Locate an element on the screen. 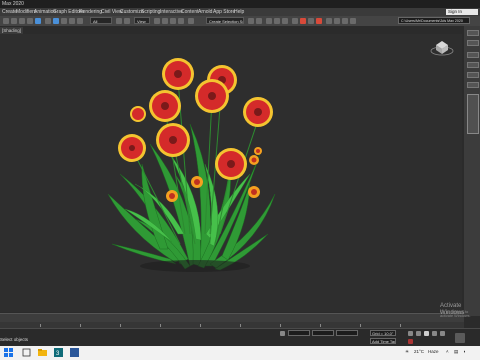 Image resolution: width=480 pixels, height=360 pixels. menu-rendering: Rendering is located at coordinates (90, 12).